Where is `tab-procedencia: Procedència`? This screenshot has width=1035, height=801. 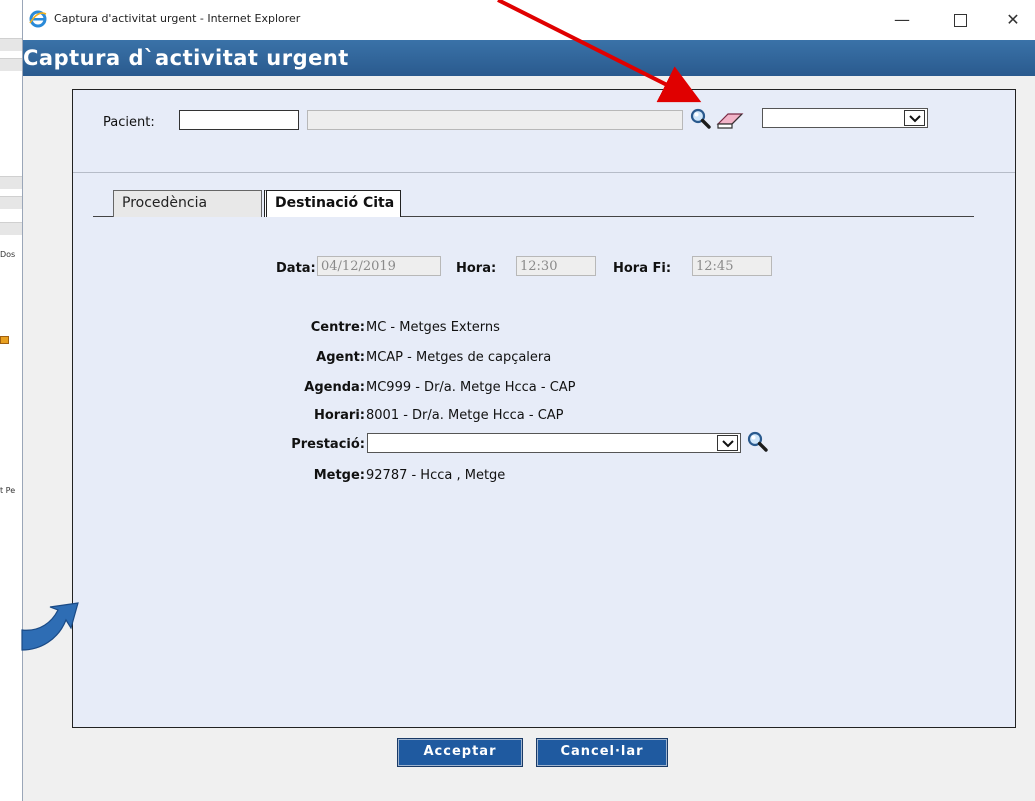
tab-procedencia: Procedència is located at coordinates (187, 203).